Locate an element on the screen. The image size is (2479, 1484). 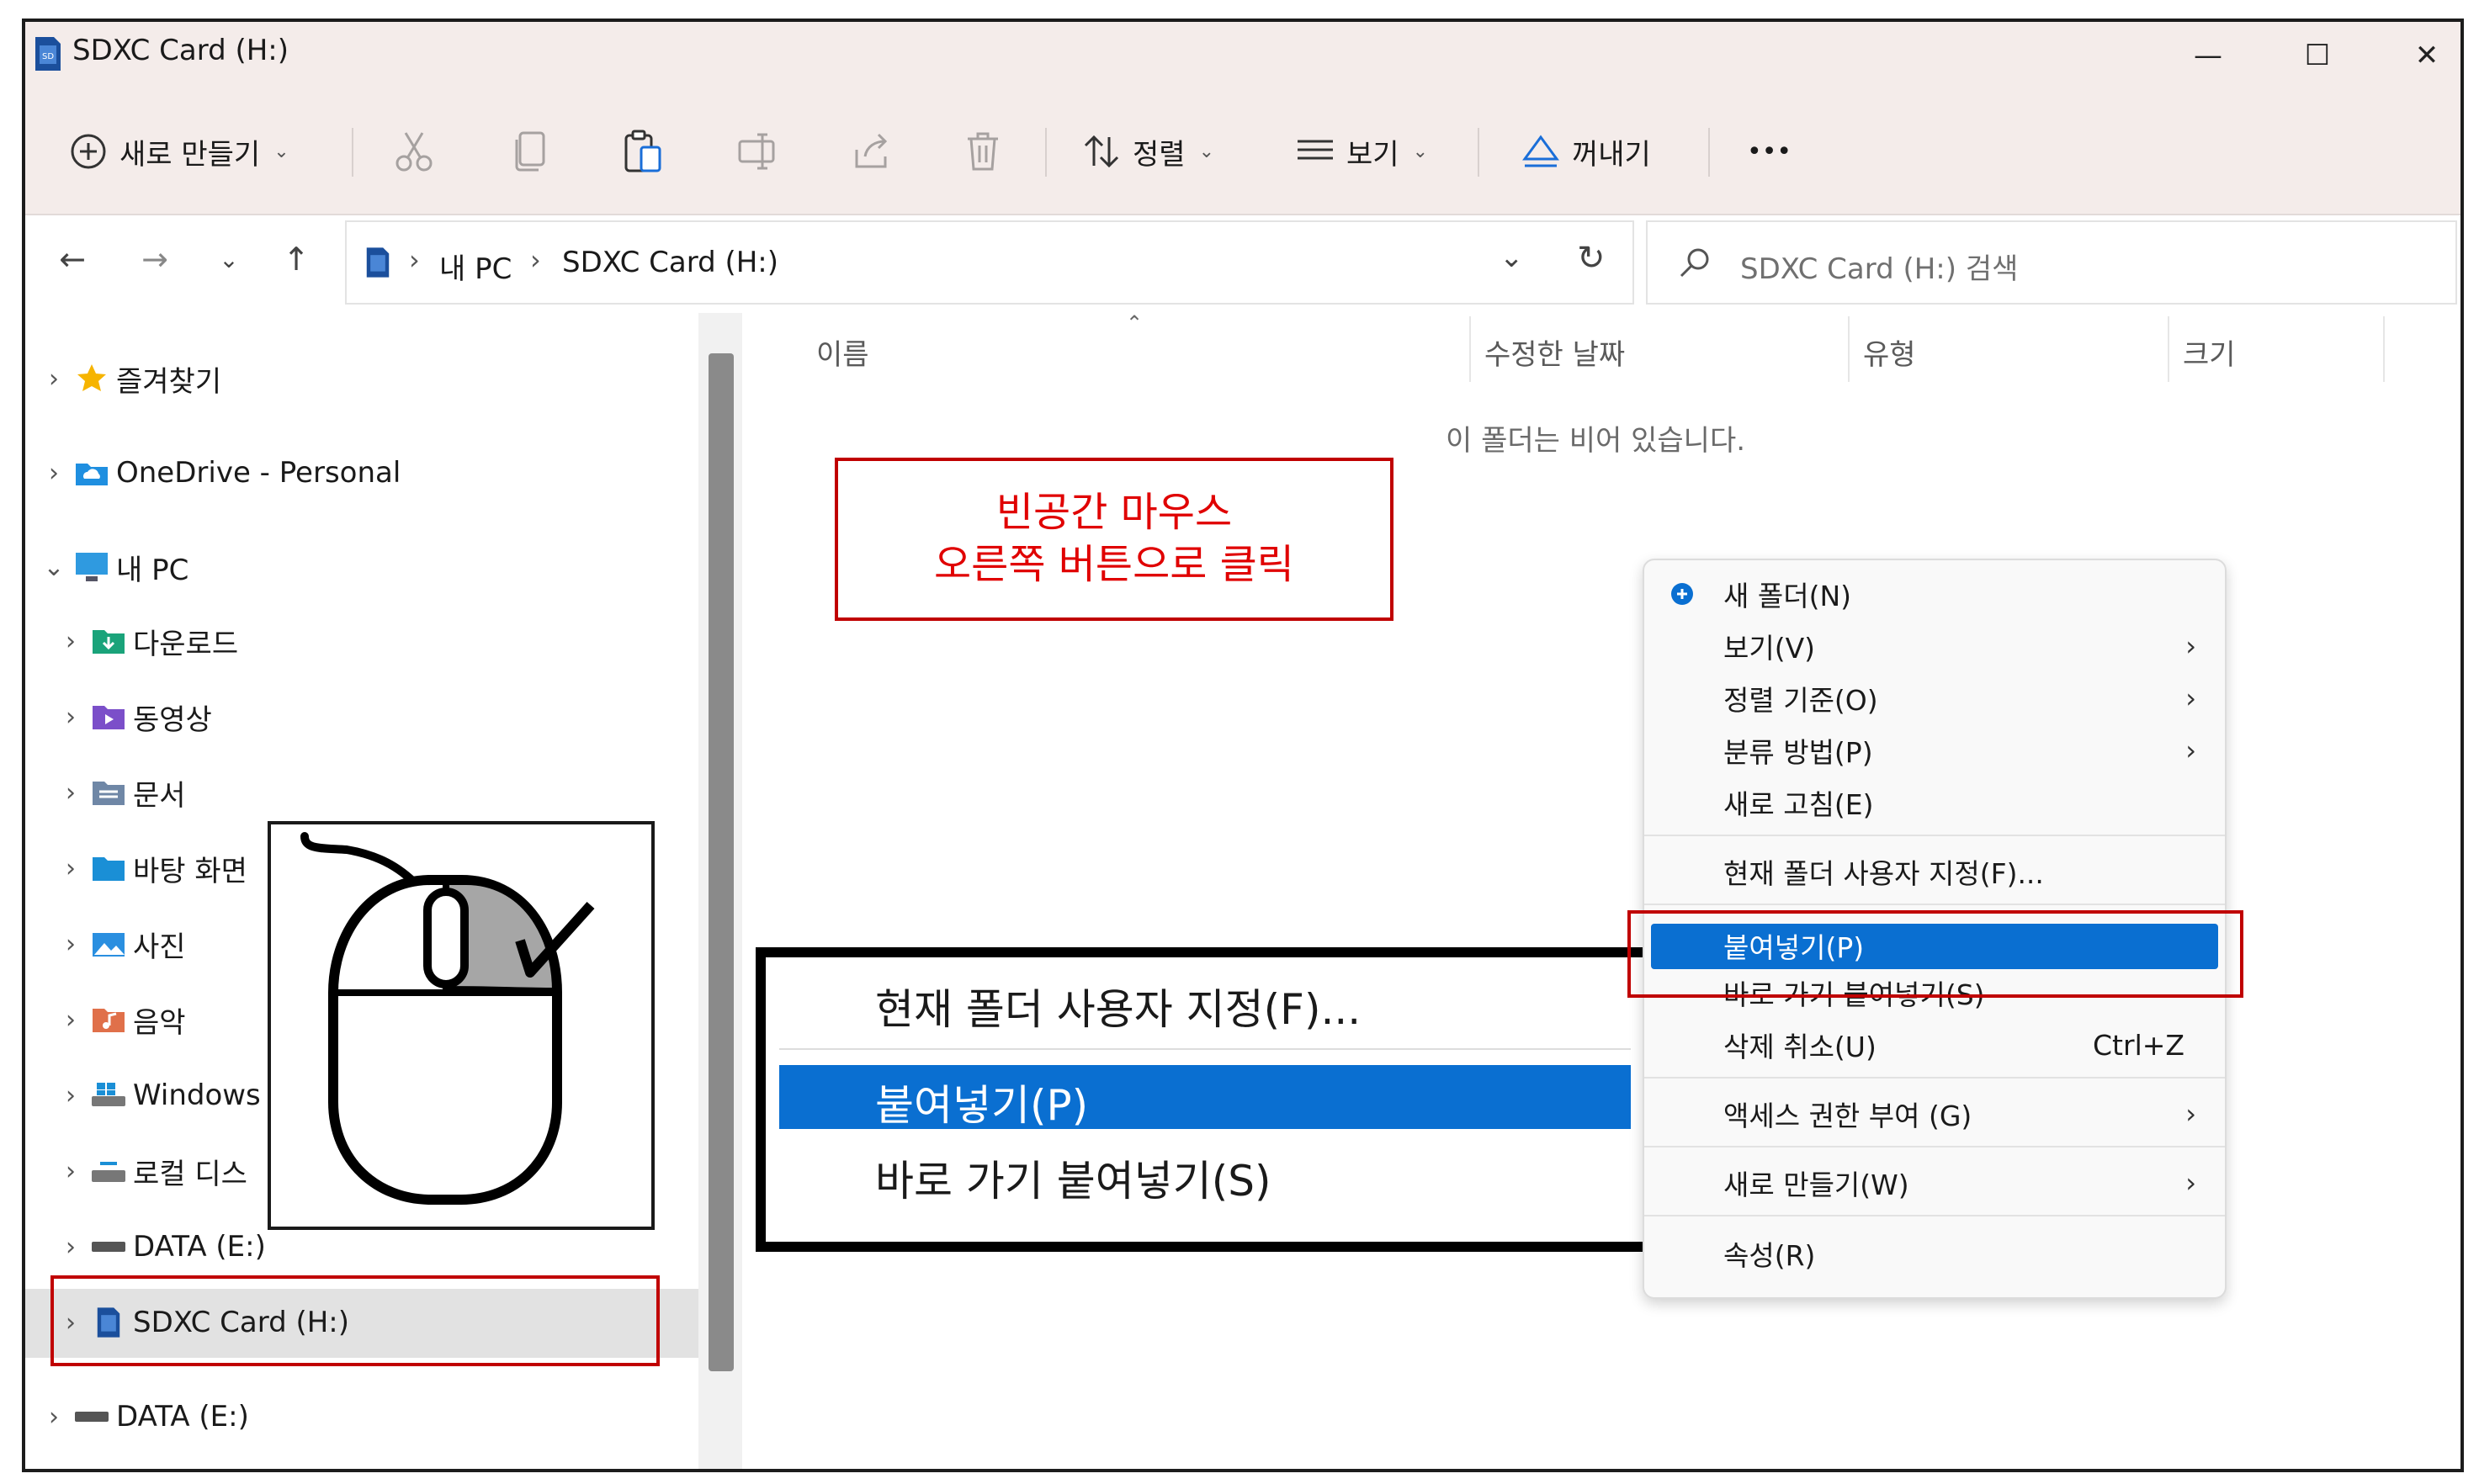
recent-locations-button: ⌄ is located at coordinates (229, 259).